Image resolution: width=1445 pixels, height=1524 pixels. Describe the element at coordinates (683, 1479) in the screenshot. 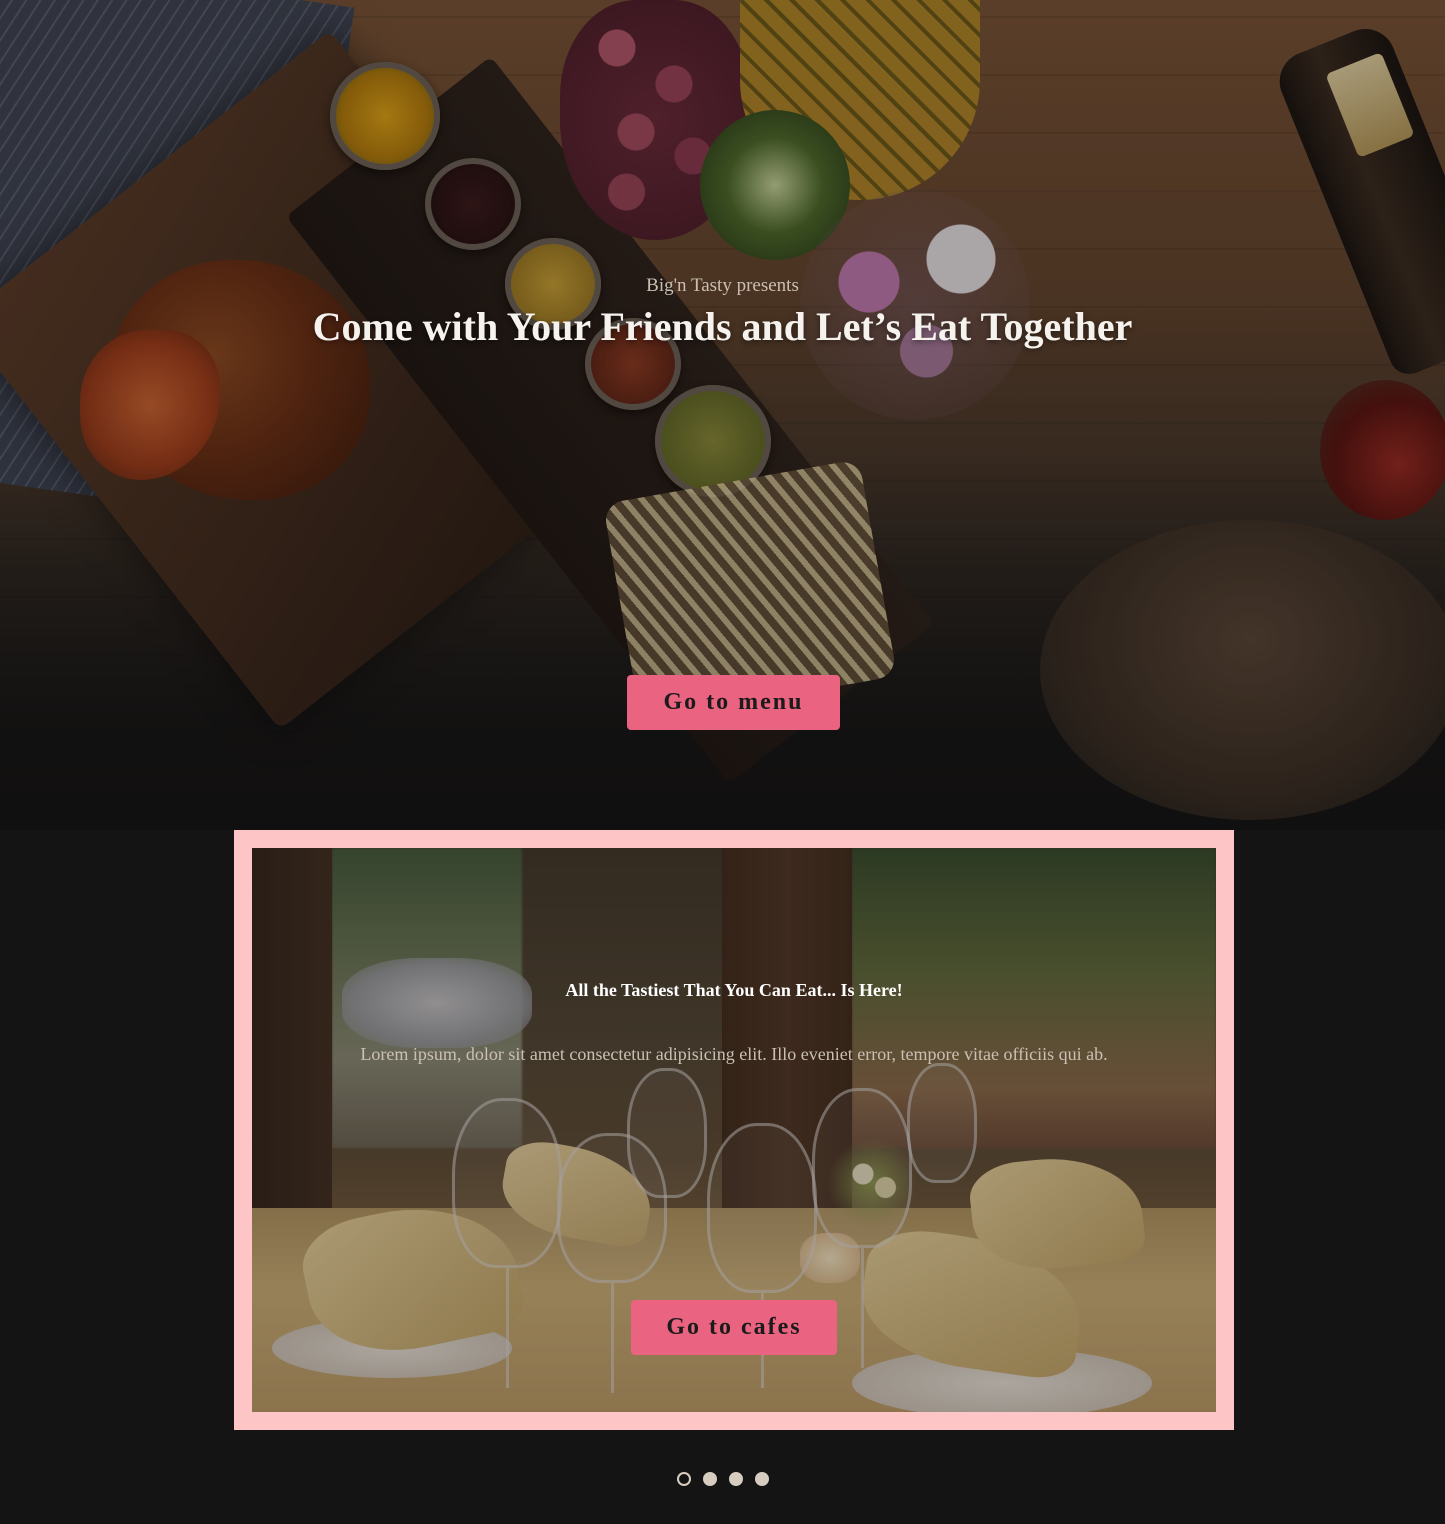

I see `carousel-dot-1-active` at that location.